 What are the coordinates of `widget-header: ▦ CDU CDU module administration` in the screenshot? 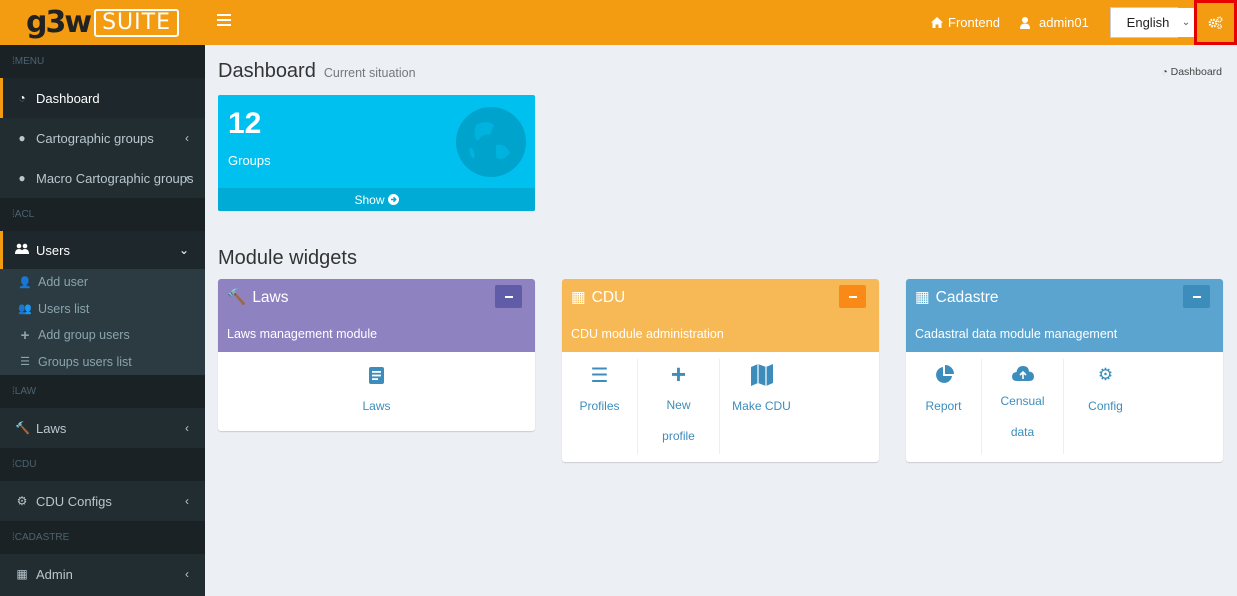 It's located at (720, 315).